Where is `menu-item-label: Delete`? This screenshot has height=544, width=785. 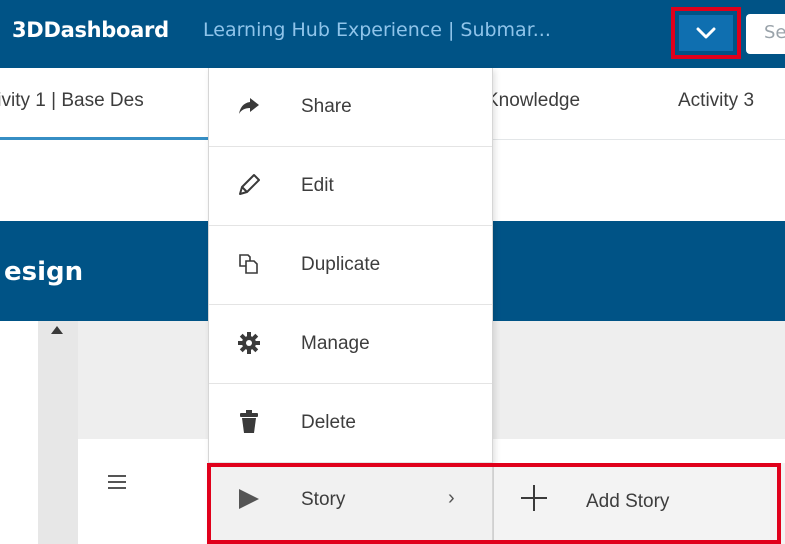
menu-item-label: Delete is located at coordinates (328, 422).